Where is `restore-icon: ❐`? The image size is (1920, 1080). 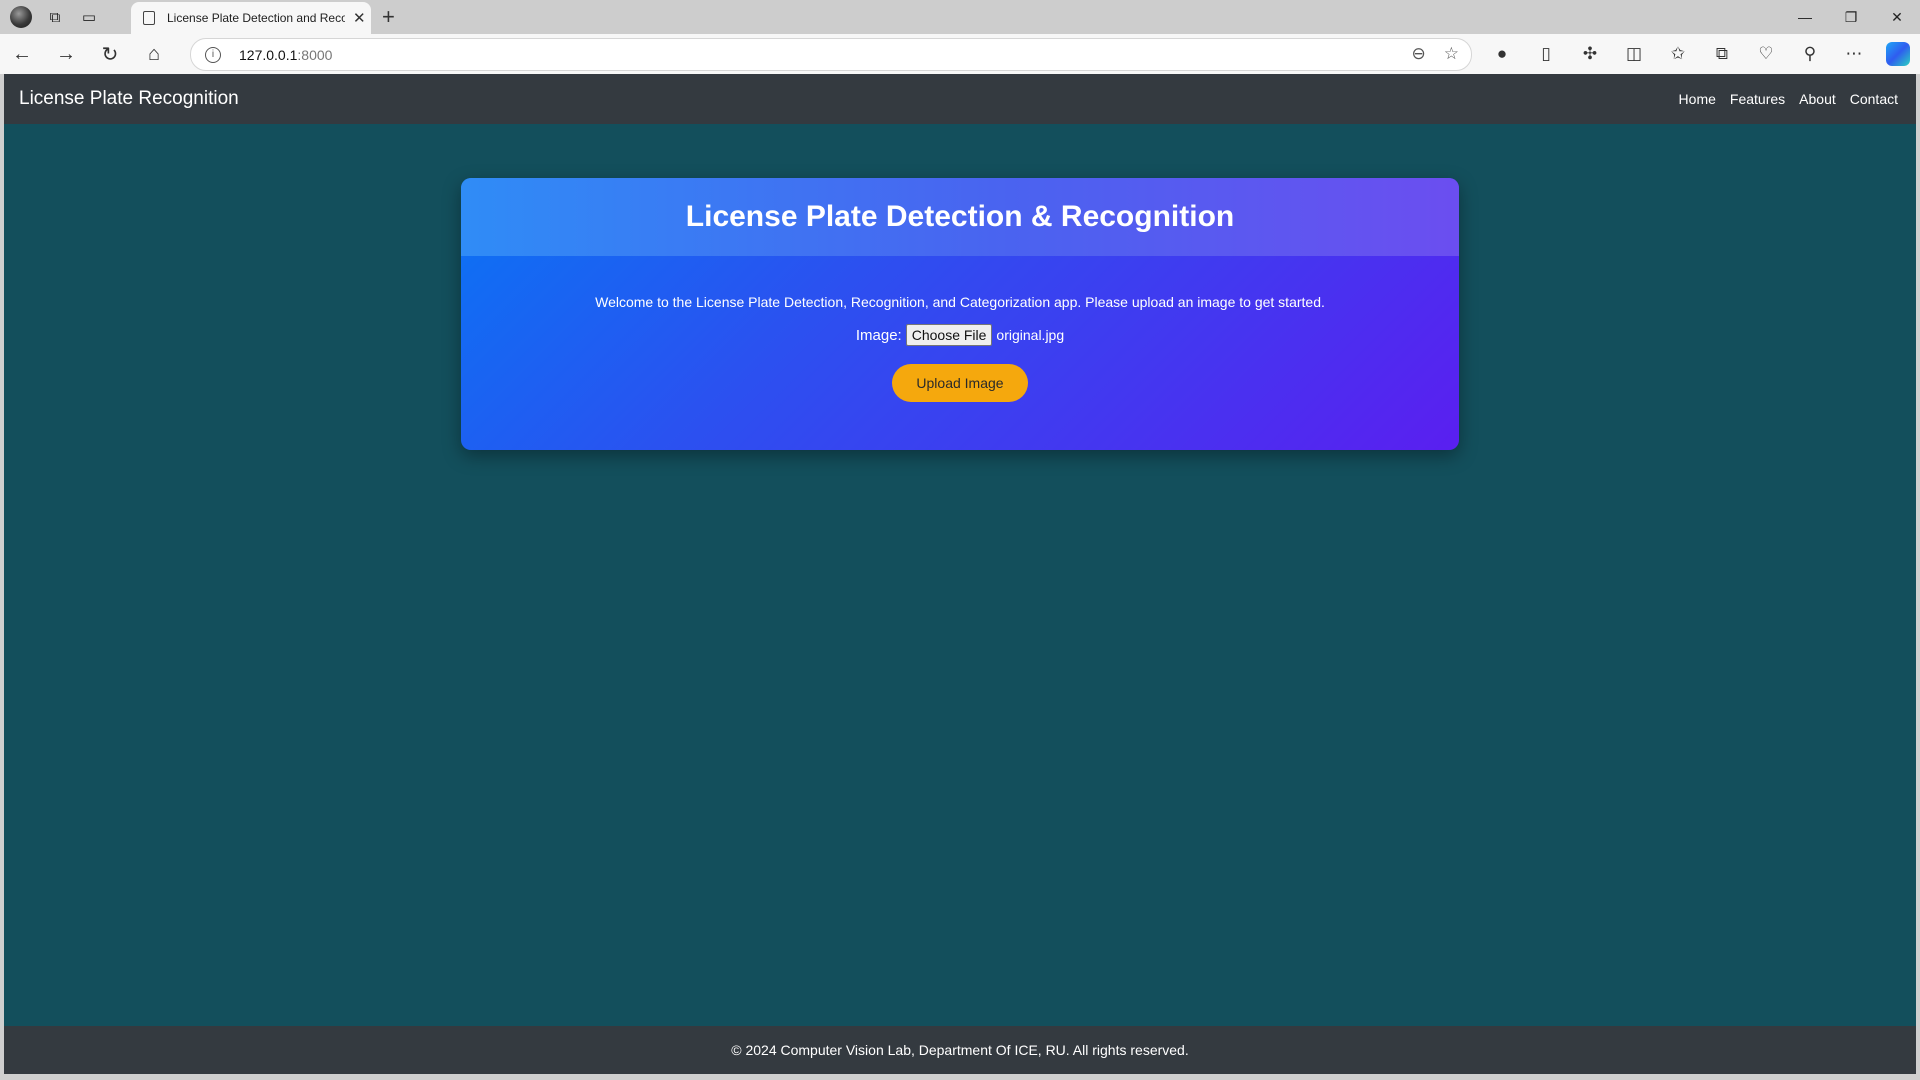
restore-icon: ❐ is located at coordinates (1851, 17).